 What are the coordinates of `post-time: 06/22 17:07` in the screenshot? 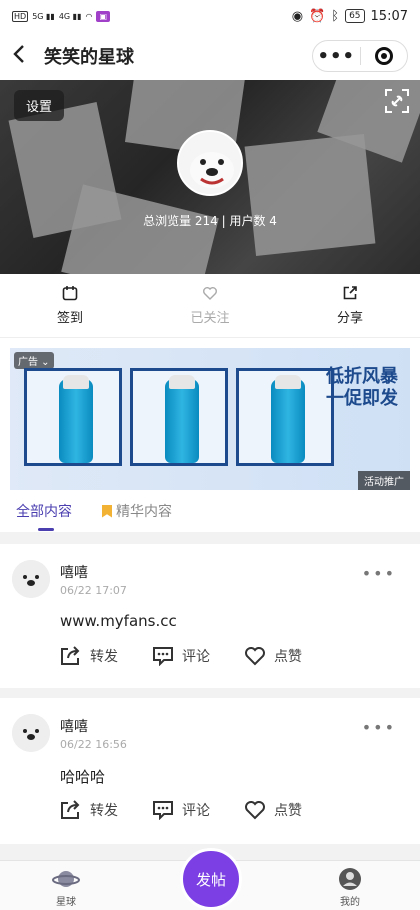 It's located at (93, 590).